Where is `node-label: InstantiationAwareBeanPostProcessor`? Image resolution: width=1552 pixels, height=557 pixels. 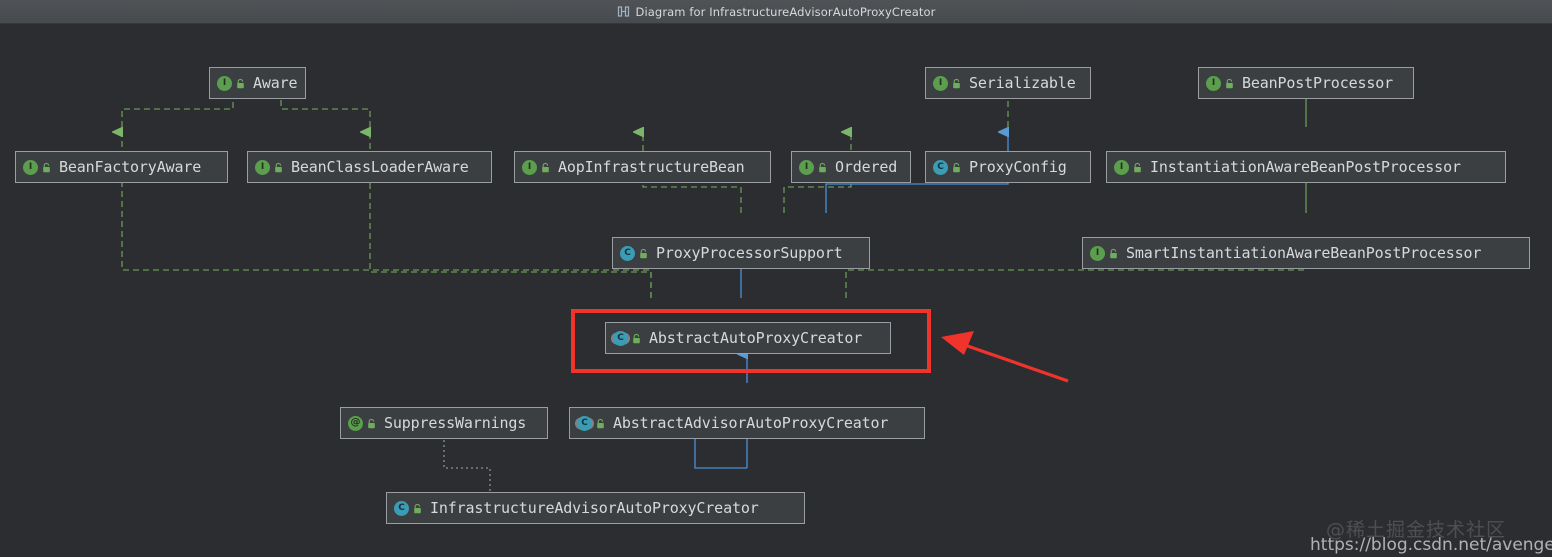
node-label: InstantiationAwareBeanPostProcessor is located at coordinates (1305, 167).